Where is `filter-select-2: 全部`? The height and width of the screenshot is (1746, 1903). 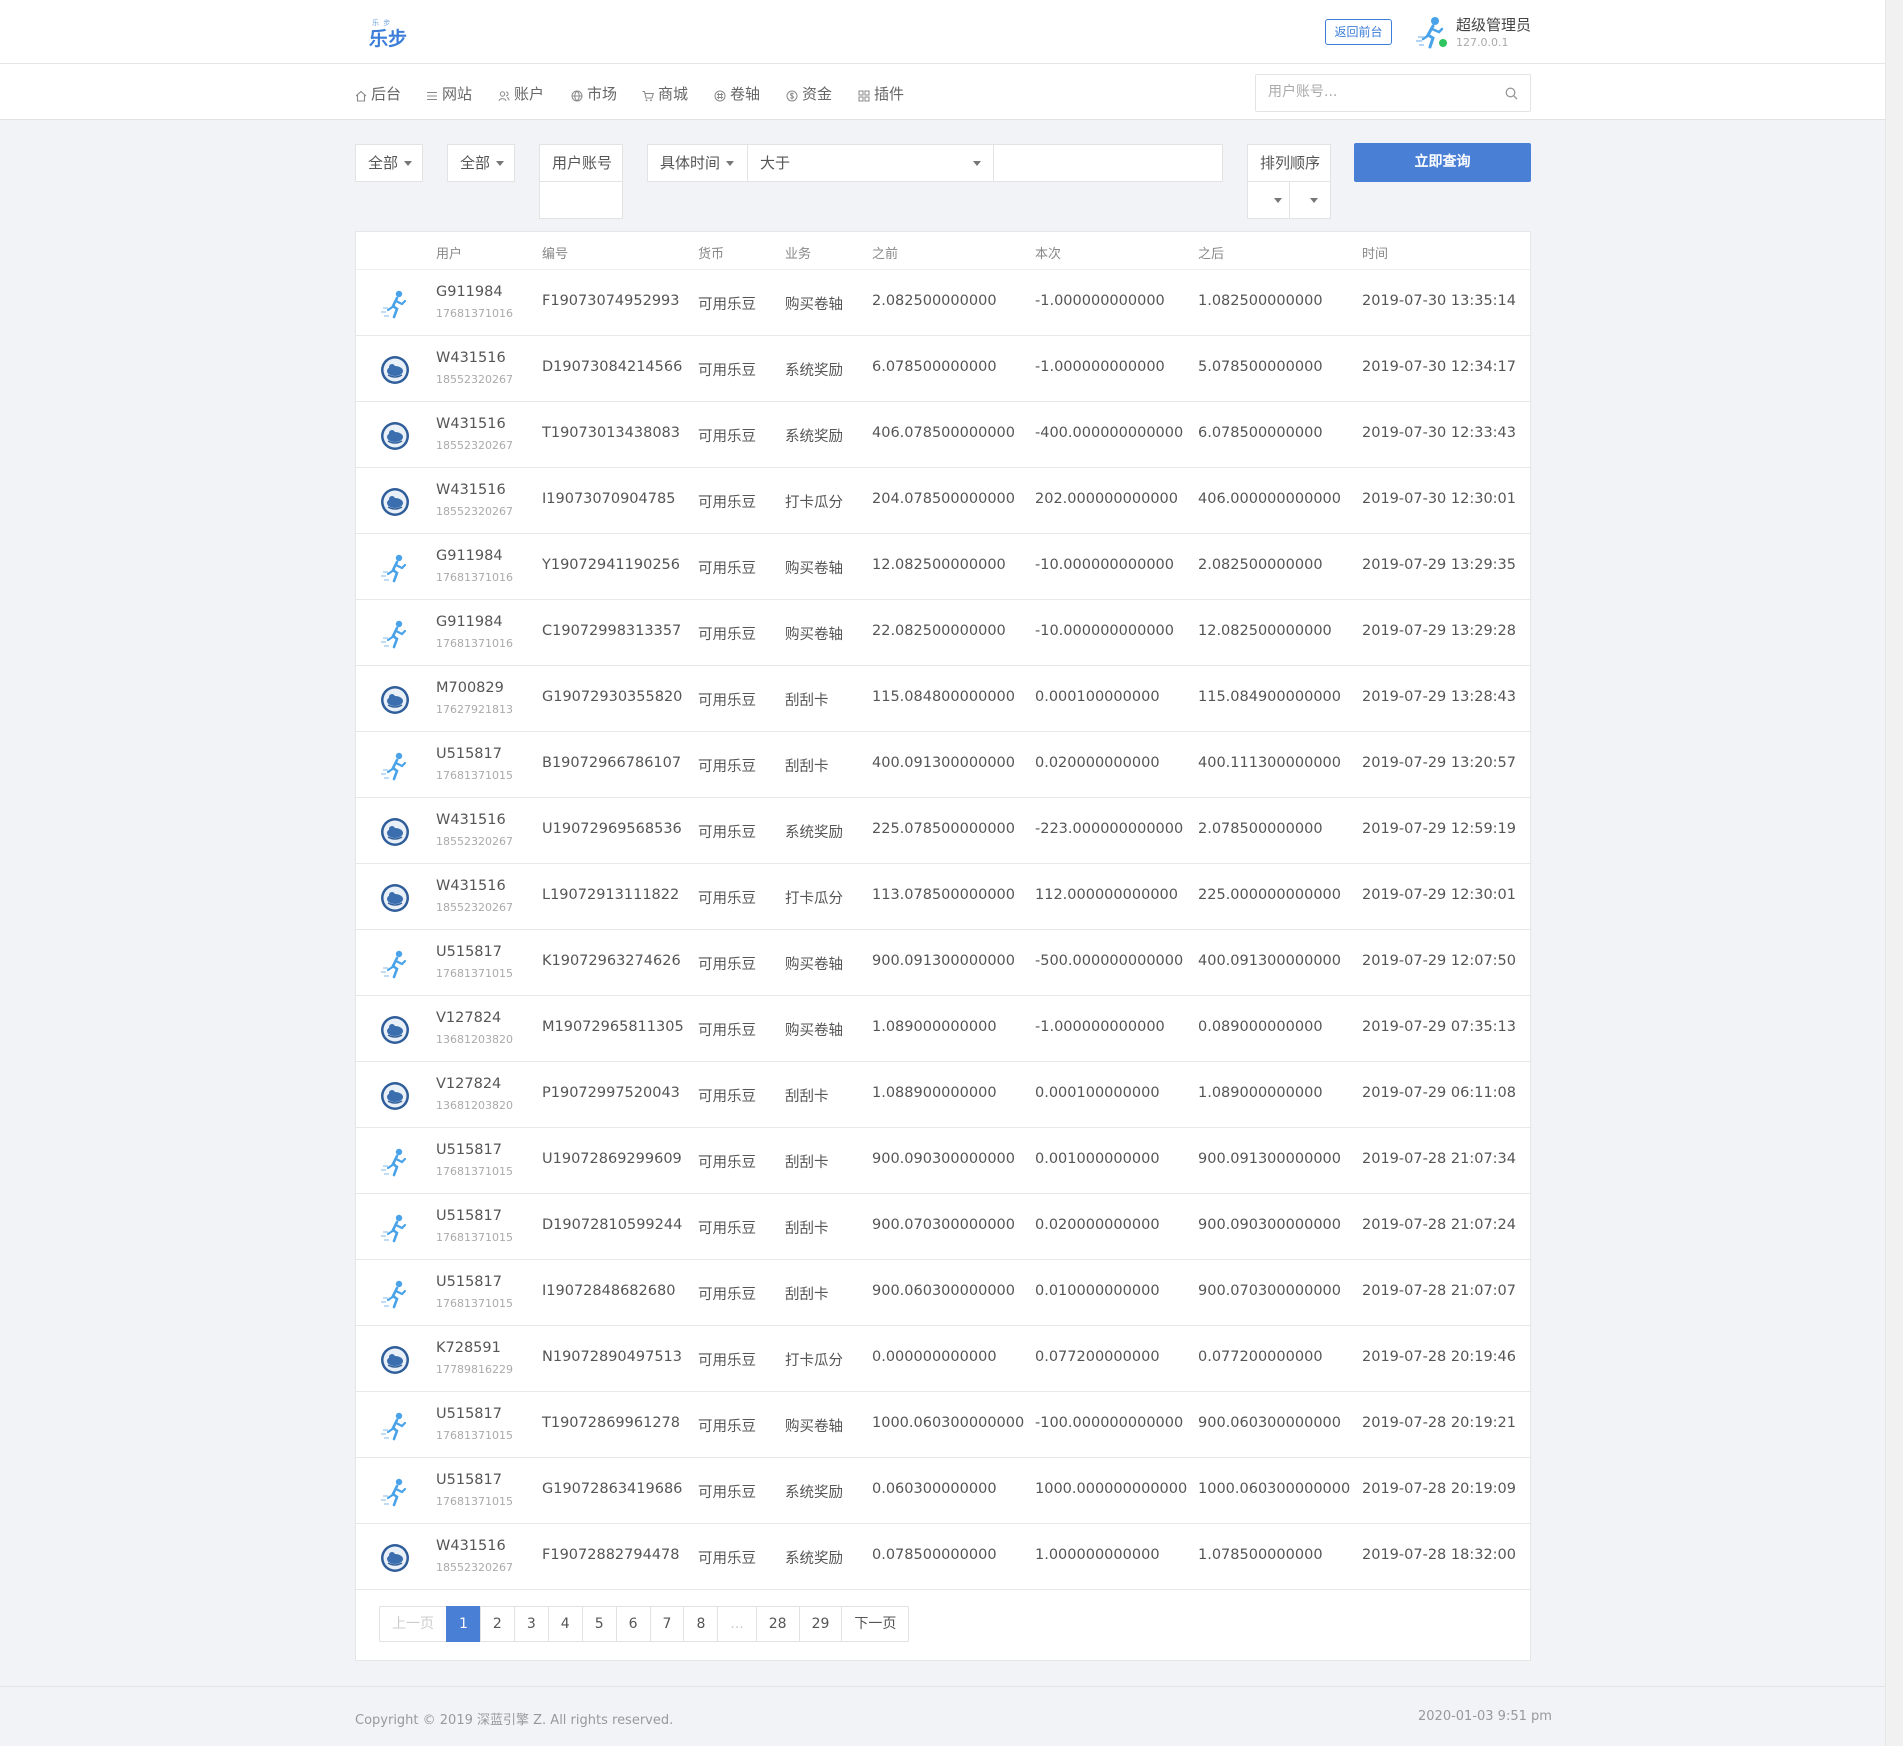 filter-select-2: 全部 is located at coordinates (481, 163).